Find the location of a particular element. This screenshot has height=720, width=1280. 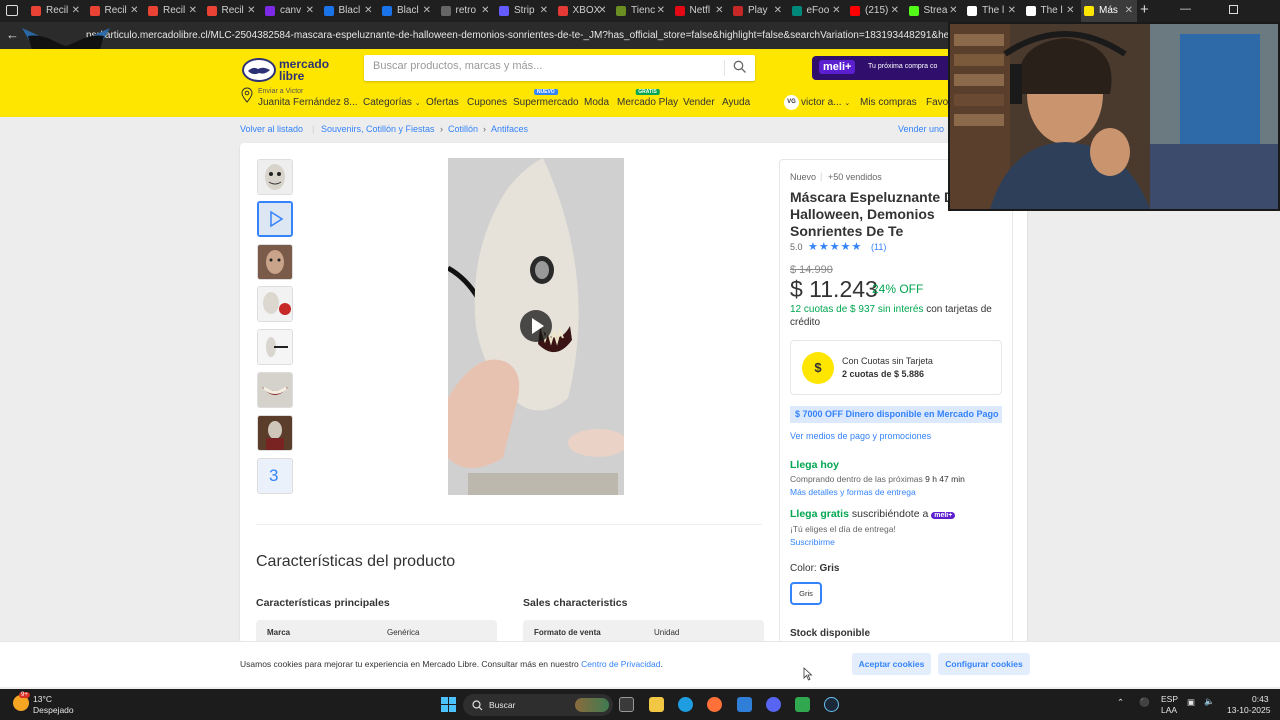

browser-tab: Tienc ✕ is located at coordinates (641, 11).